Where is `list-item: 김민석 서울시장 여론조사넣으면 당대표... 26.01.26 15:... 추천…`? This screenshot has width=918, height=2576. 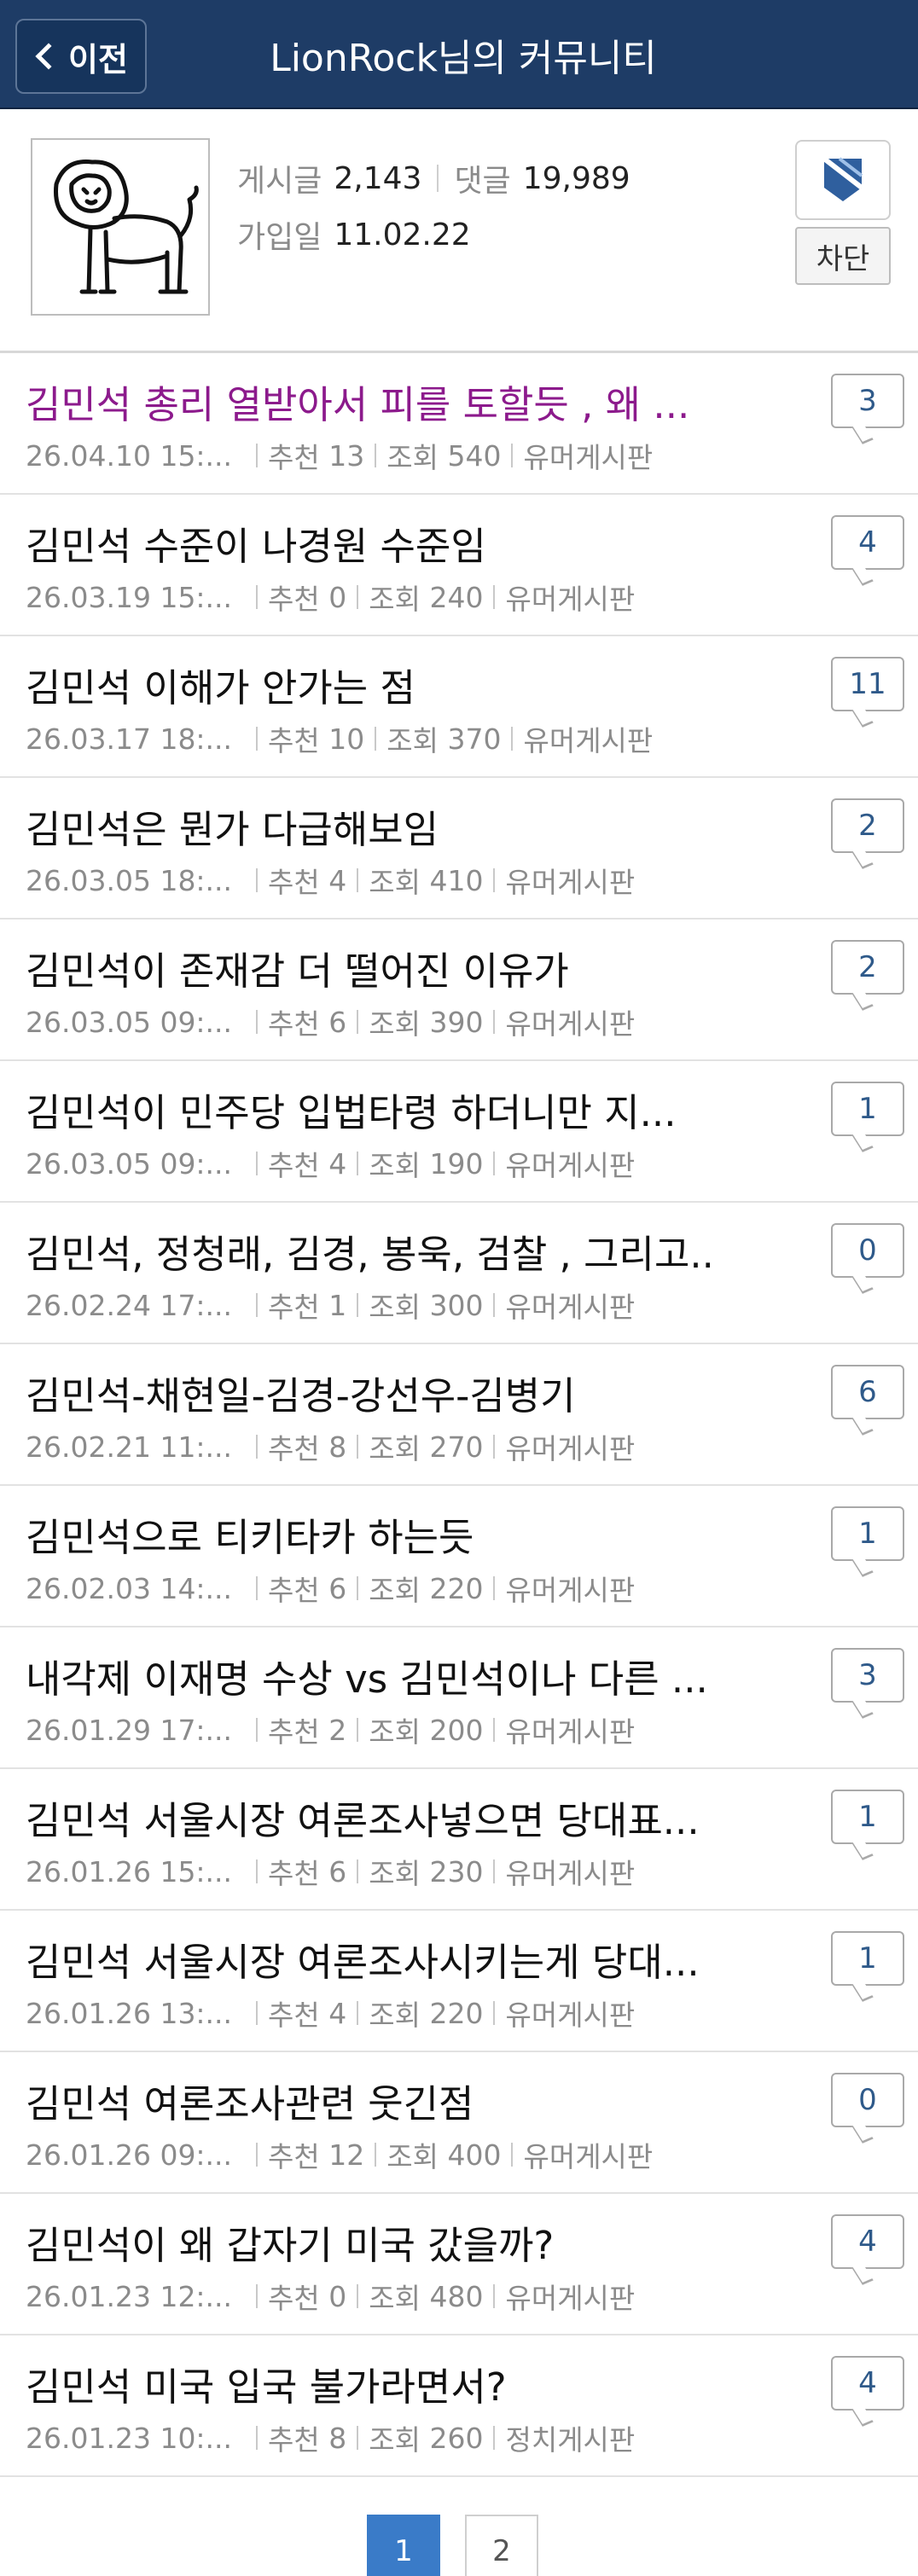
list-item: 김민석 서울시장 여론조사넣으면 당대표... 26.01.26 15:... 추천… is located at coordinates (459, 1840).